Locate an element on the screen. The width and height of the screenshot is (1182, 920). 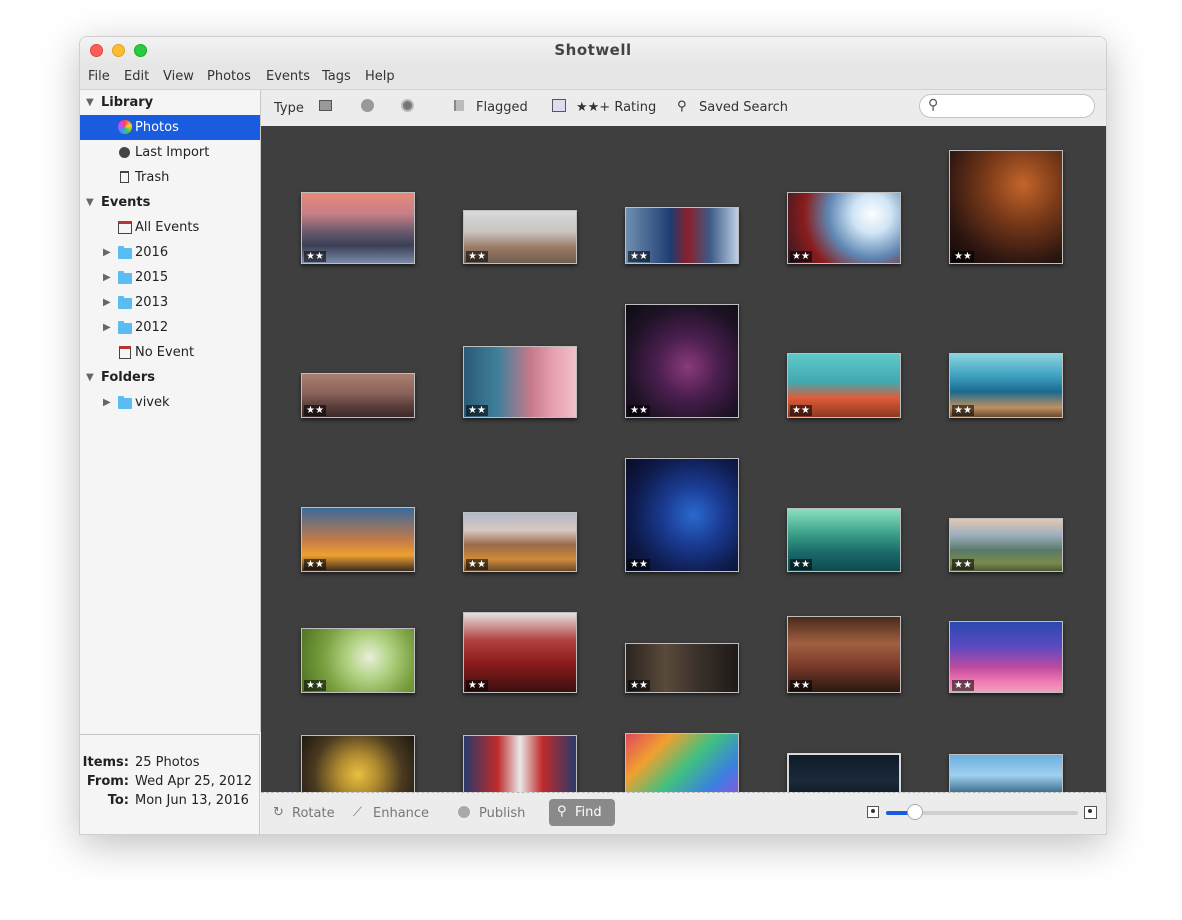
search-input: ⚲ is located at coordinates (1007, 106).